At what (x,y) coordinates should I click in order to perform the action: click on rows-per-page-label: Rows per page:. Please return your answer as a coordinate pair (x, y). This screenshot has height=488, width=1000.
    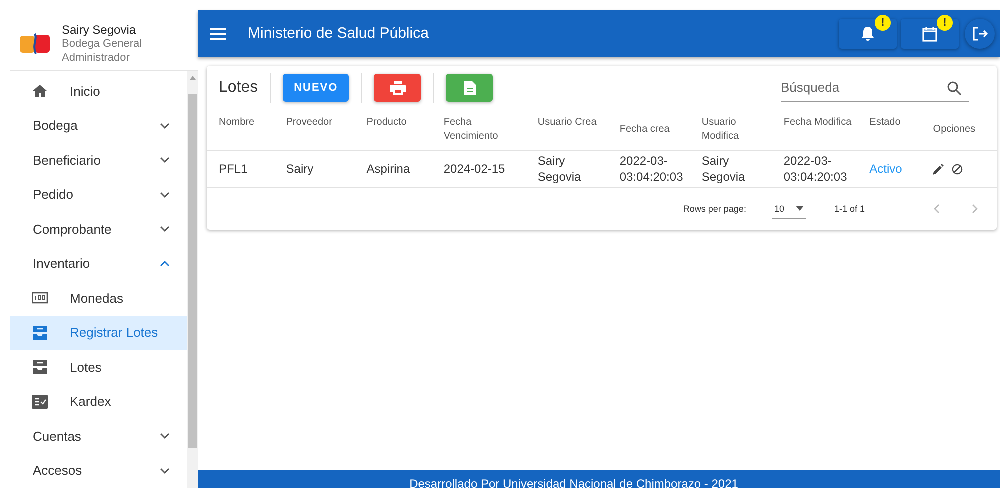
    Looking at the image, I should click on (714, 209).